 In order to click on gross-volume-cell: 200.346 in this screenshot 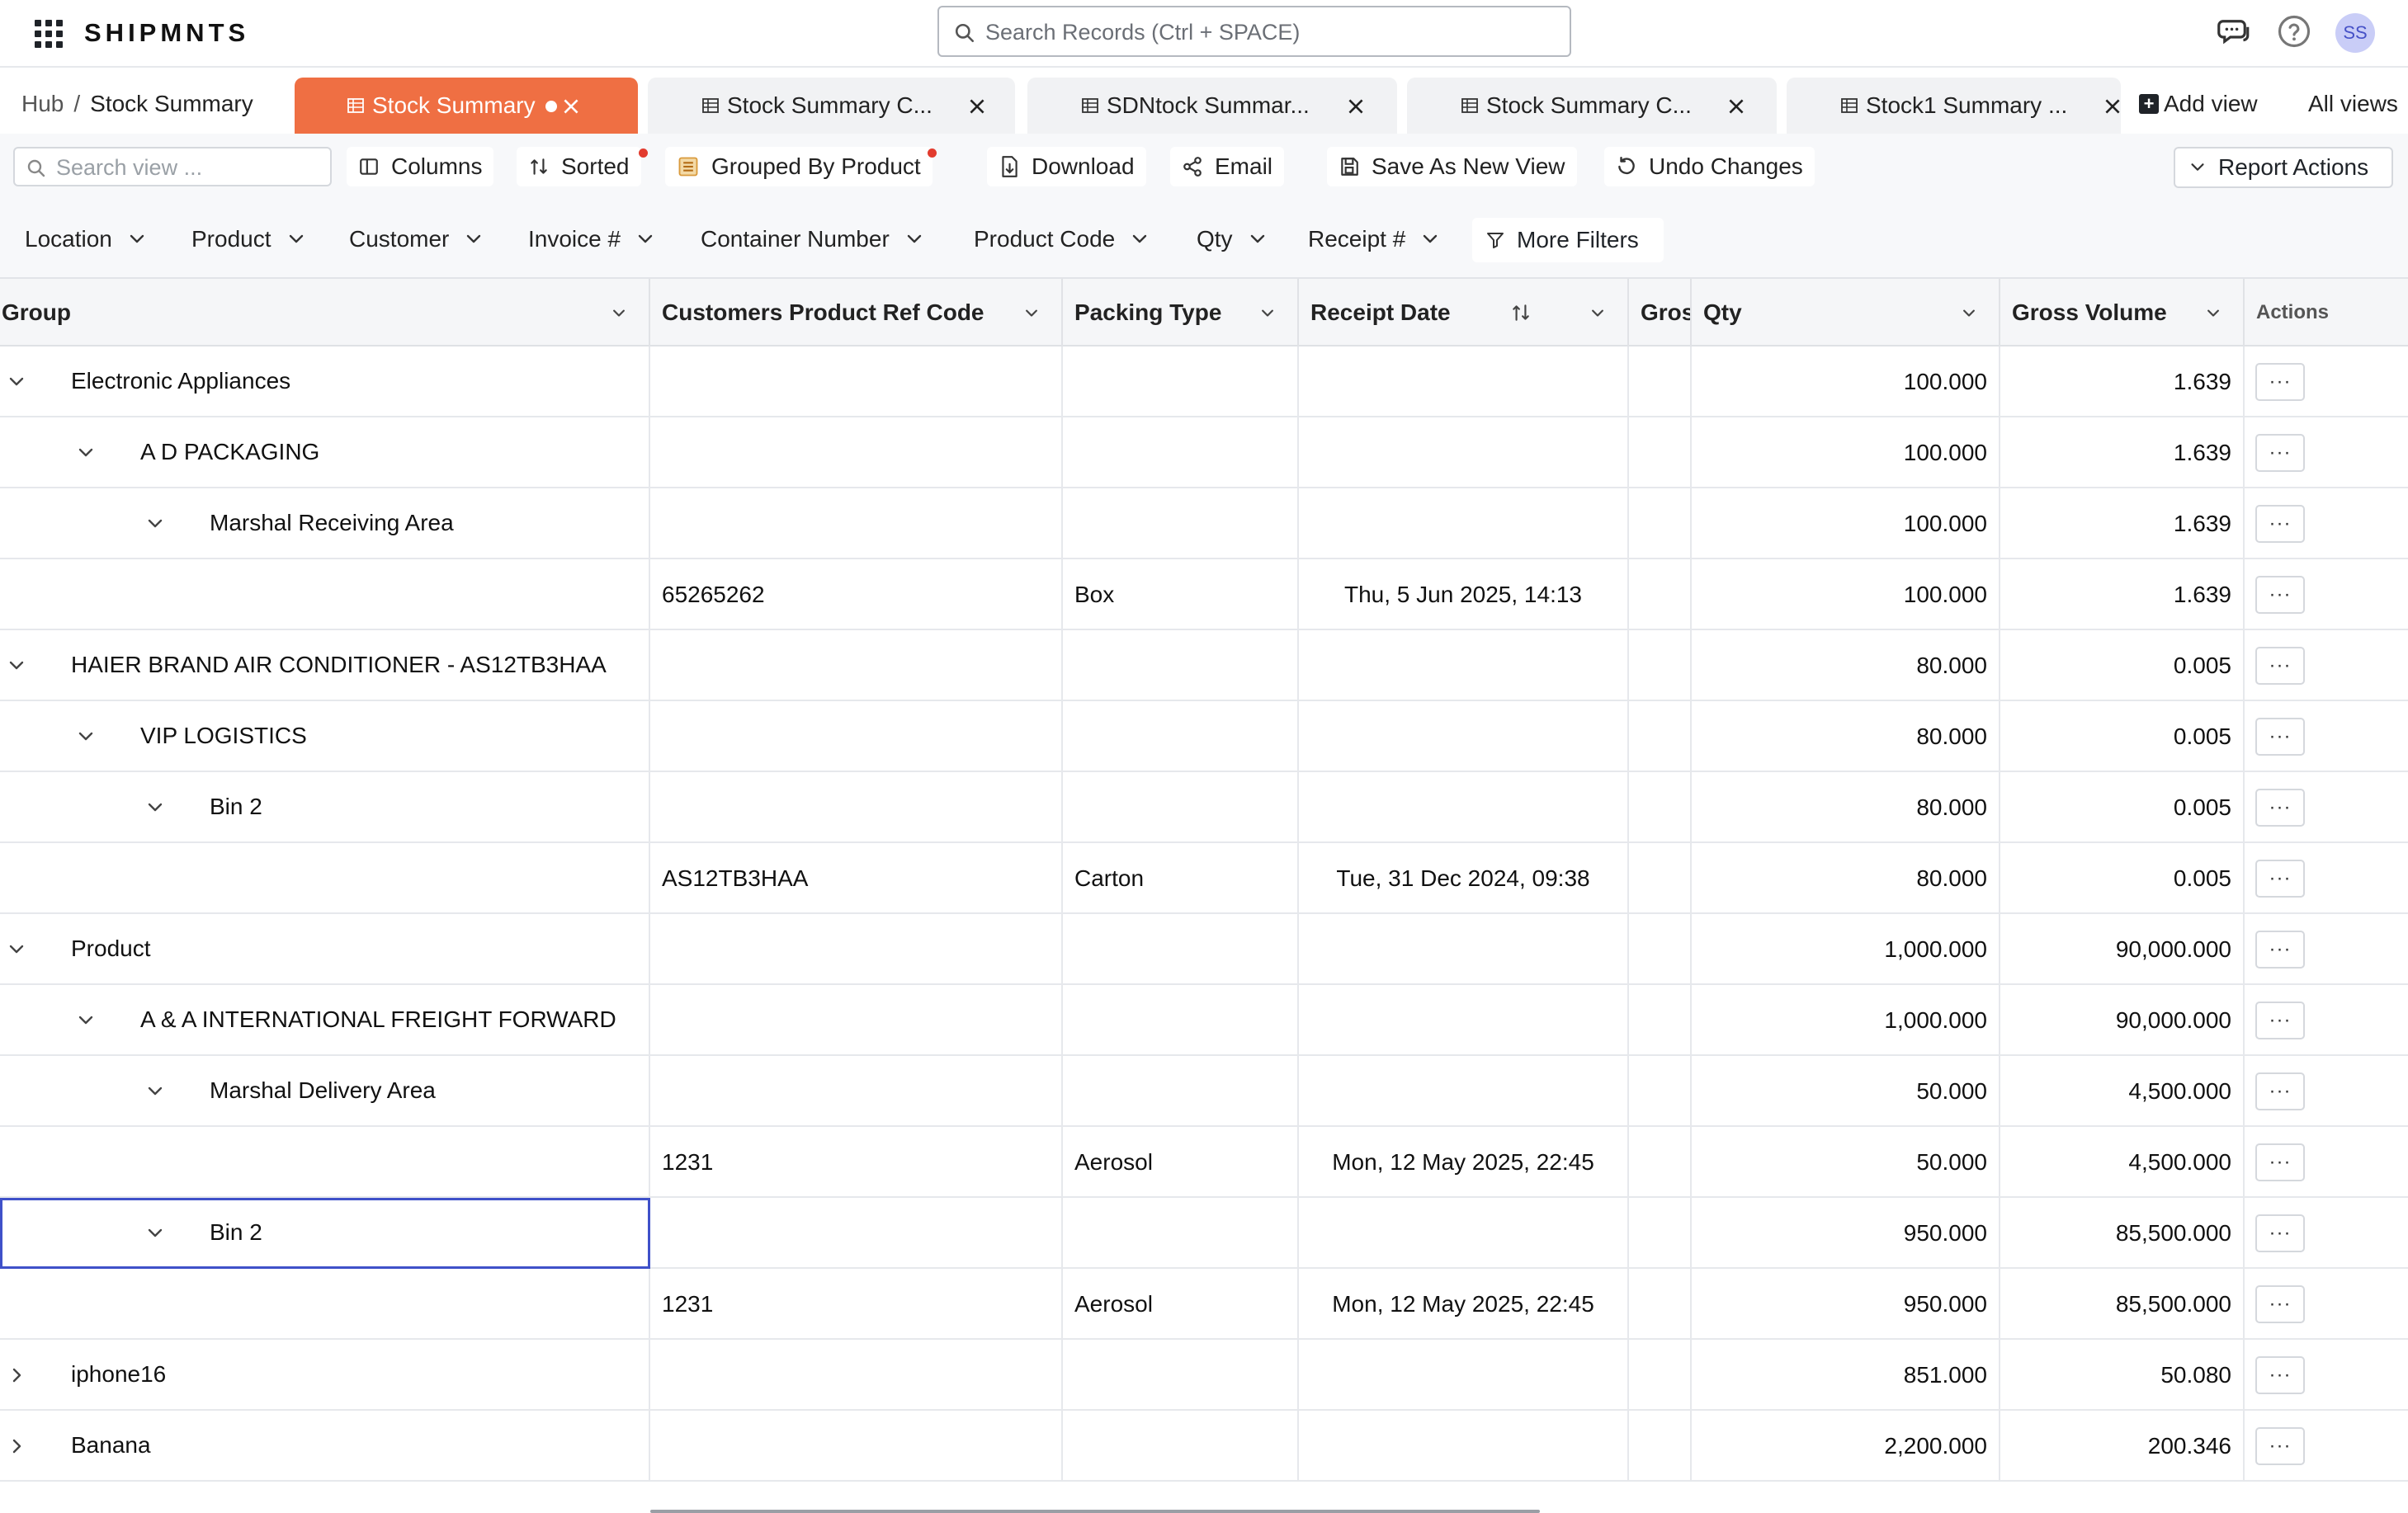, I will do `click(2122, 1446)`.